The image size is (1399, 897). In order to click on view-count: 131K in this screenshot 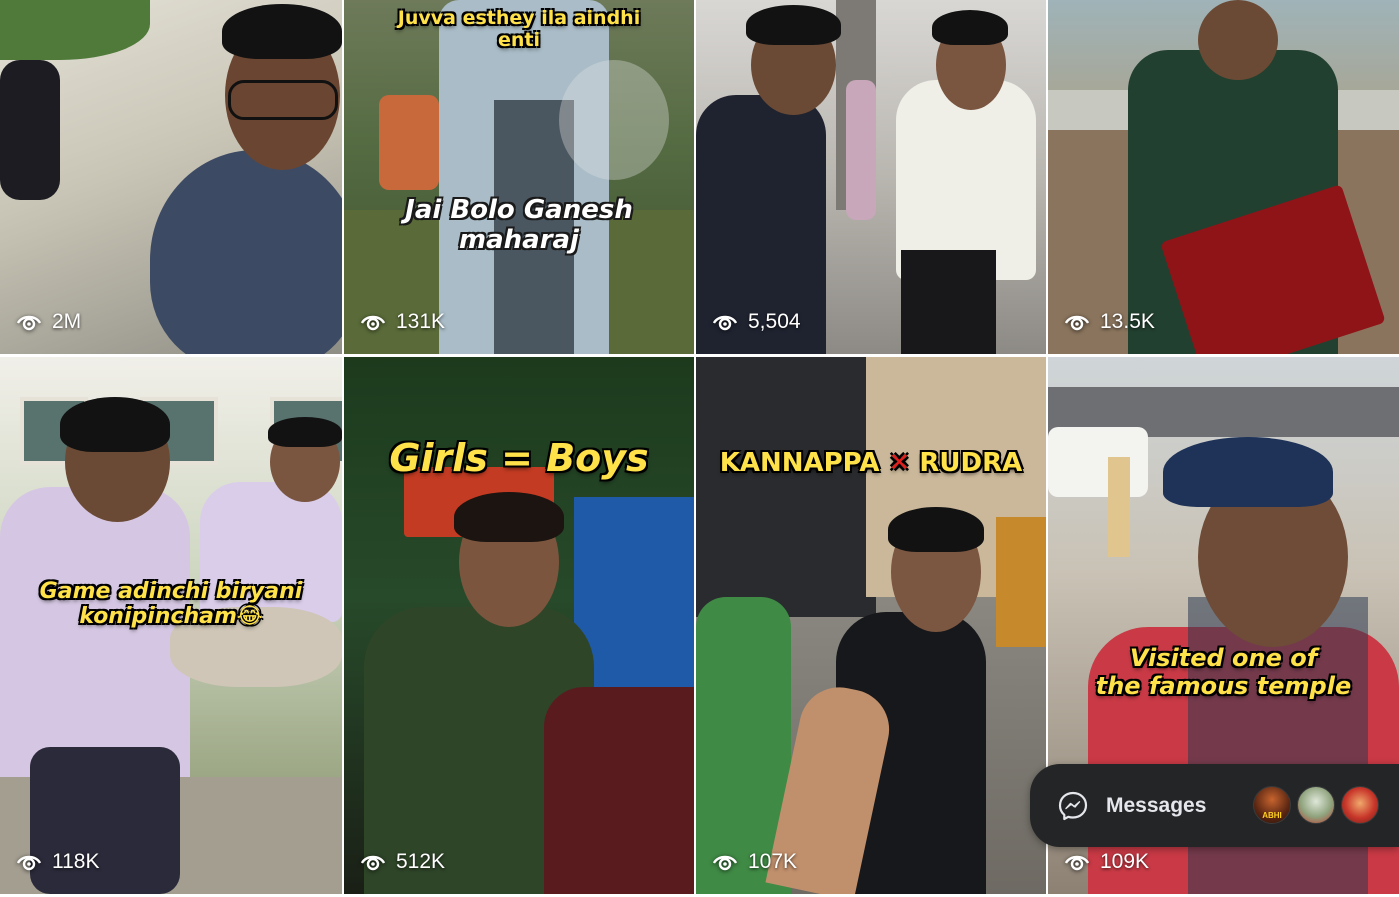, I will do `click(402, 322)`.